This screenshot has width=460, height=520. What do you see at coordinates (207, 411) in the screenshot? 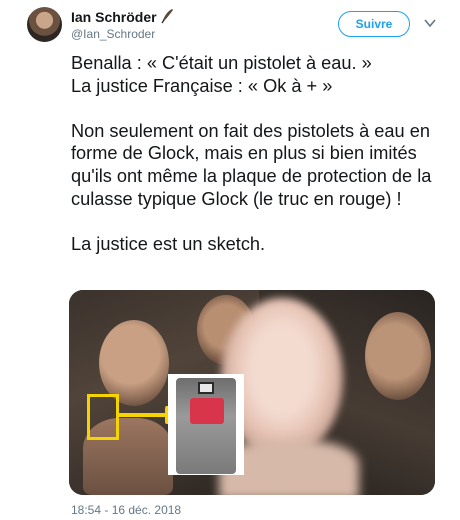
I see `red-slide-plate` at bounding box center [207, 411].